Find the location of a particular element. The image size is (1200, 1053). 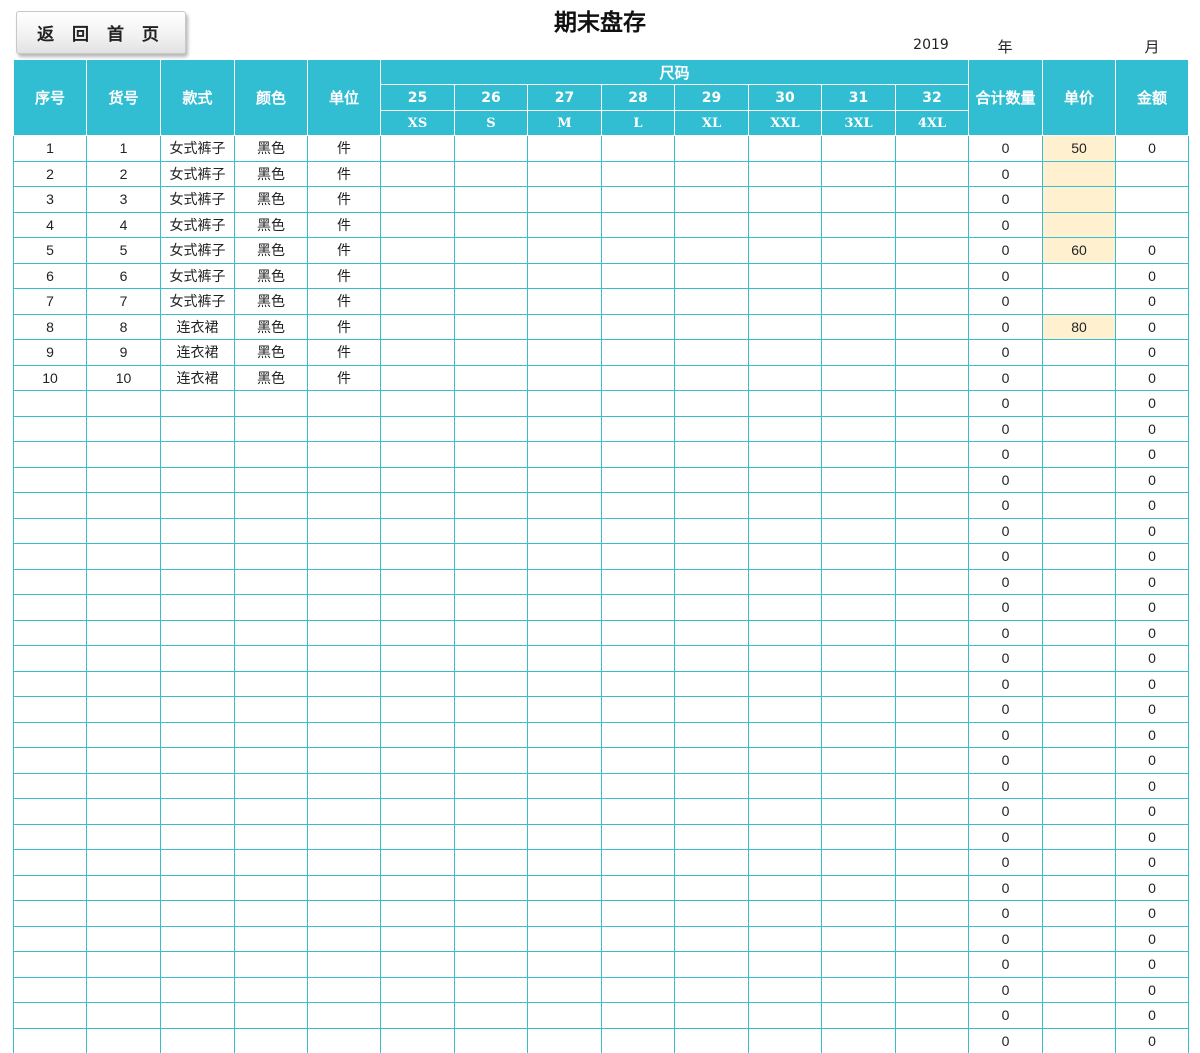

seq-cell: 2 is located at coordinates (50, 173).